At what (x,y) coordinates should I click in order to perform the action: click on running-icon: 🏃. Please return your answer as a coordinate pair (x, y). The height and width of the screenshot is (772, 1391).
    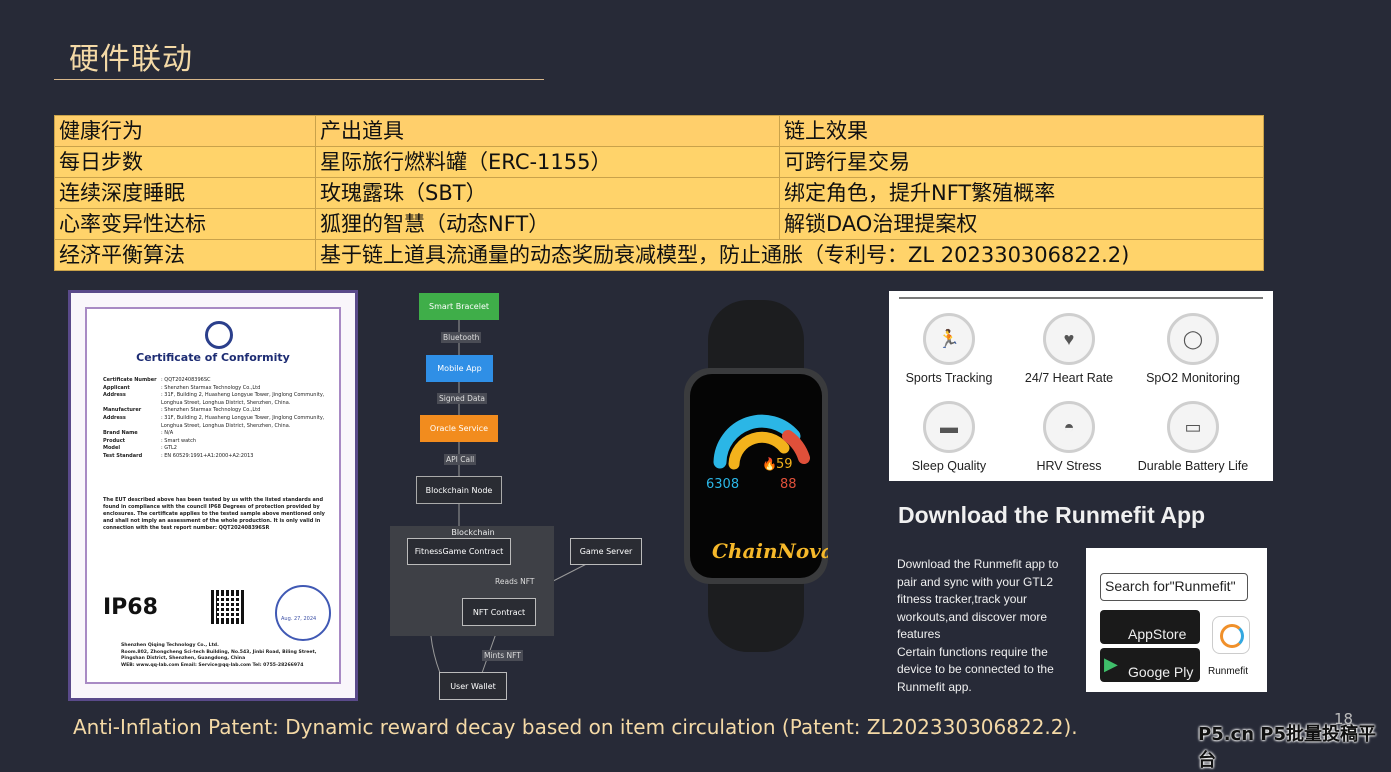
    Looking at the image, I should click on (949, 339).